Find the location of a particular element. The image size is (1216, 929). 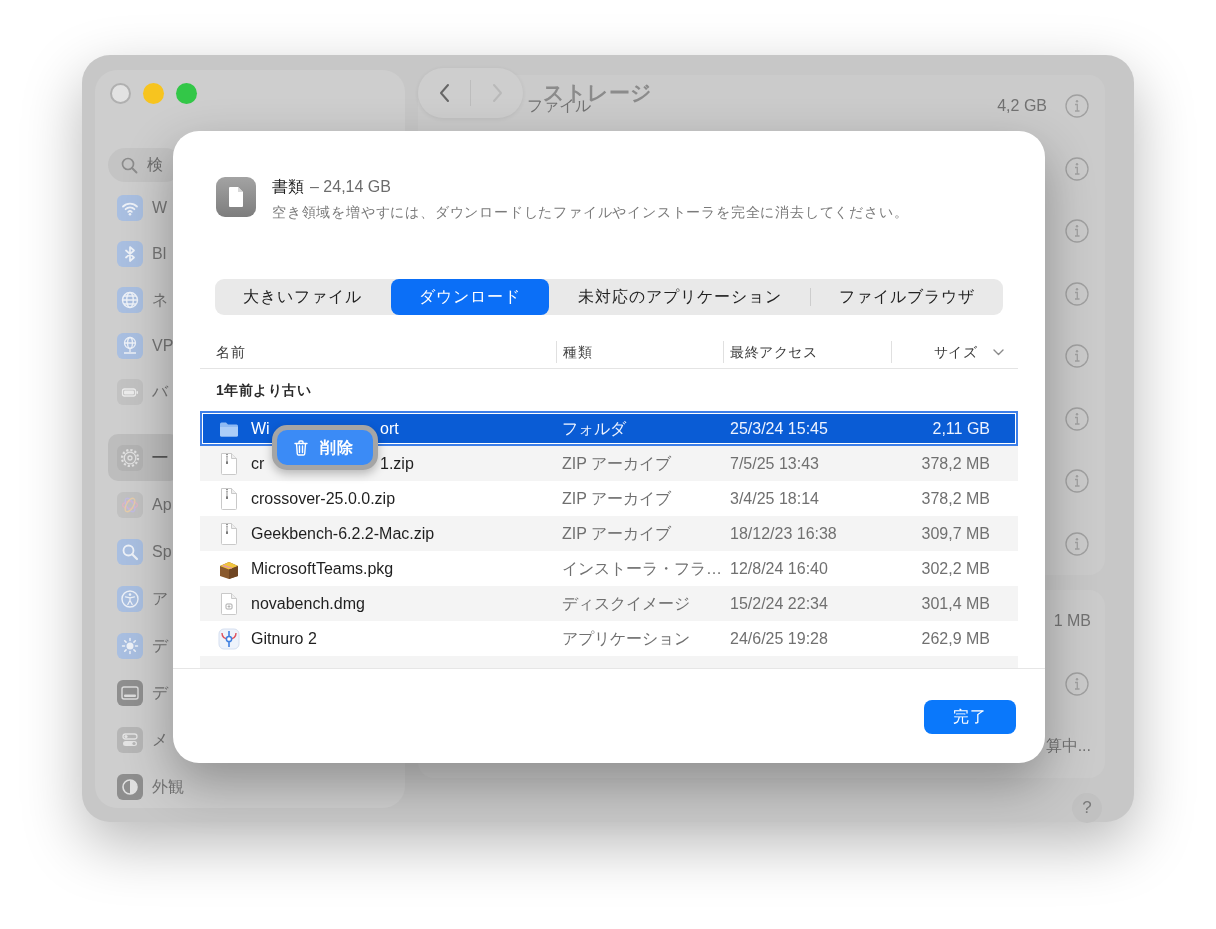

help-button: ? is located at coordinates (1087, 808).